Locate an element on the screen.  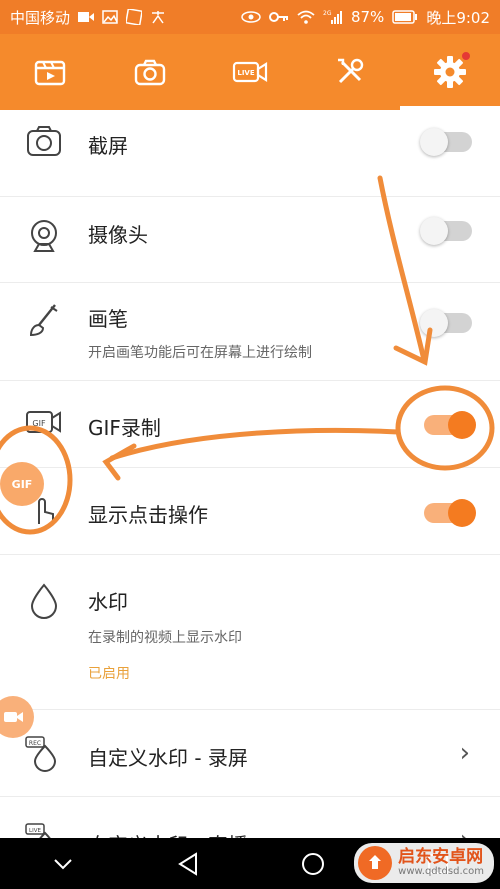
live-watermark-icon: LIVE is located at coordinates (38, 830).